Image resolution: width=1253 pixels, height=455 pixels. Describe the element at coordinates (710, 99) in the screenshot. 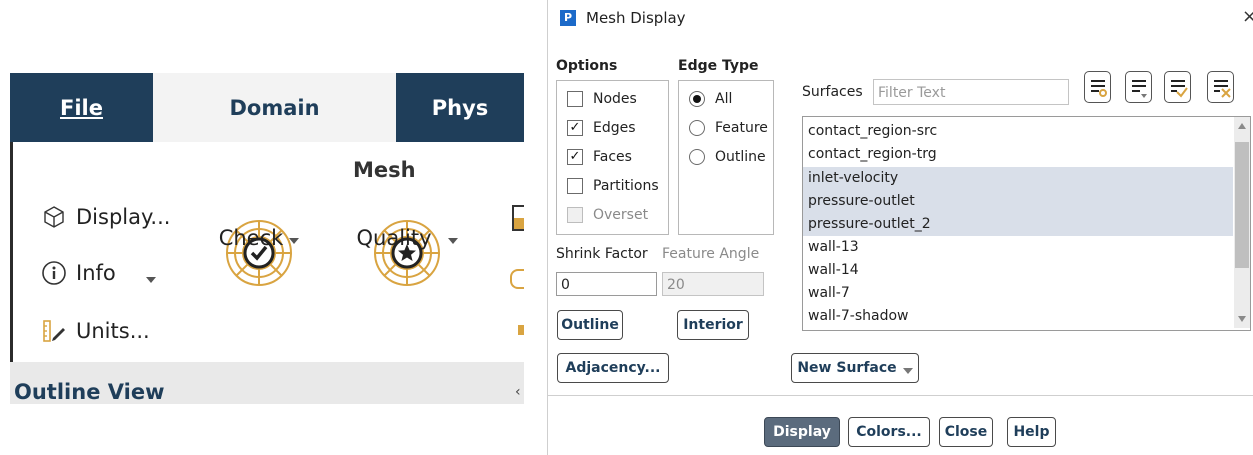

I see `edge-all-option: All` at that location.